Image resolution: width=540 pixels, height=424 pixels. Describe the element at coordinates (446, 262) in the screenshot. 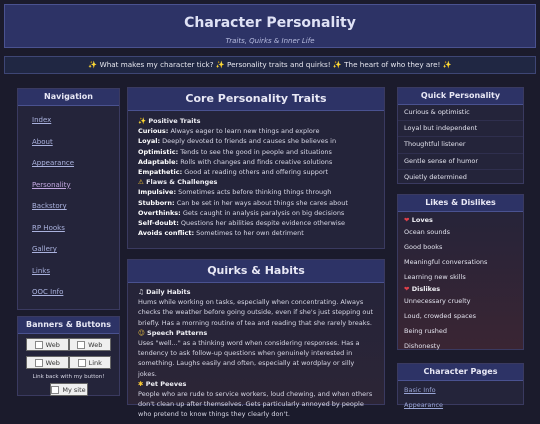

I see `list-item: Meaningful conversations` at that location.